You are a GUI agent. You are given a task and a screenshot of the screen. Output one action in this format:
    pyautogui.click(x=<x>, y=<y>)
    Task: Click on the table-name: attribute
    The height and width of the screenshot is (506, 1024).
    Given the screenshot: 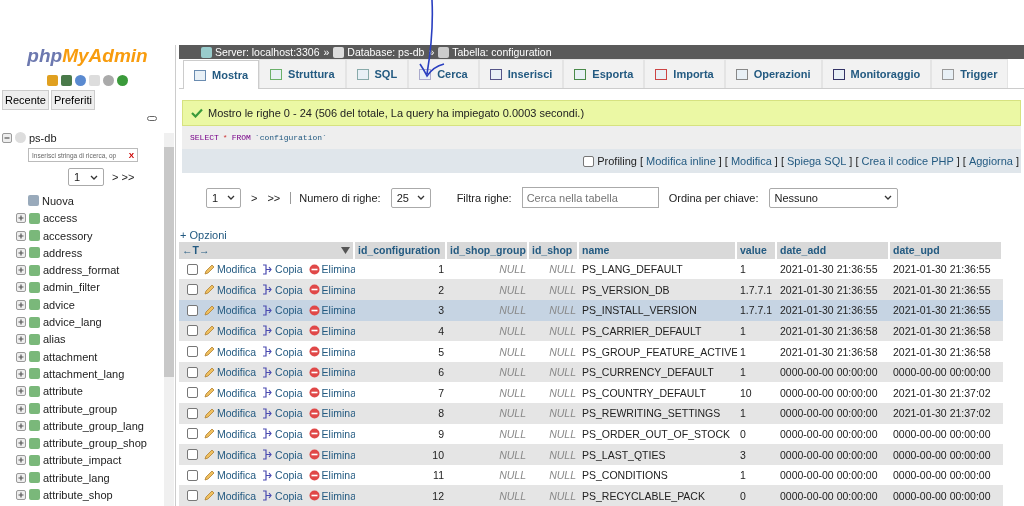 What is the action you would take?
    pyautogui.click(x=63, y=391)
    